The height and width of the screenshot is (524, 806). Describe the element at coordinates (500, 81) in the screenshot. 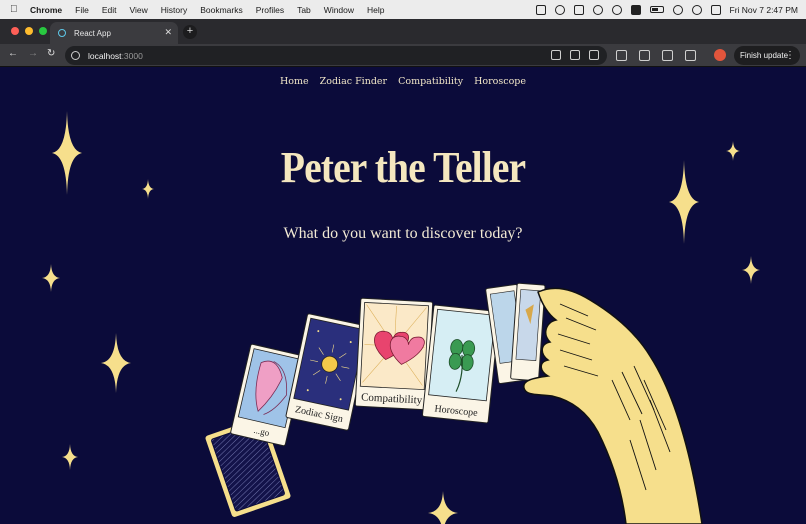

I see `nav-horoscope: Horoscope` at that location.